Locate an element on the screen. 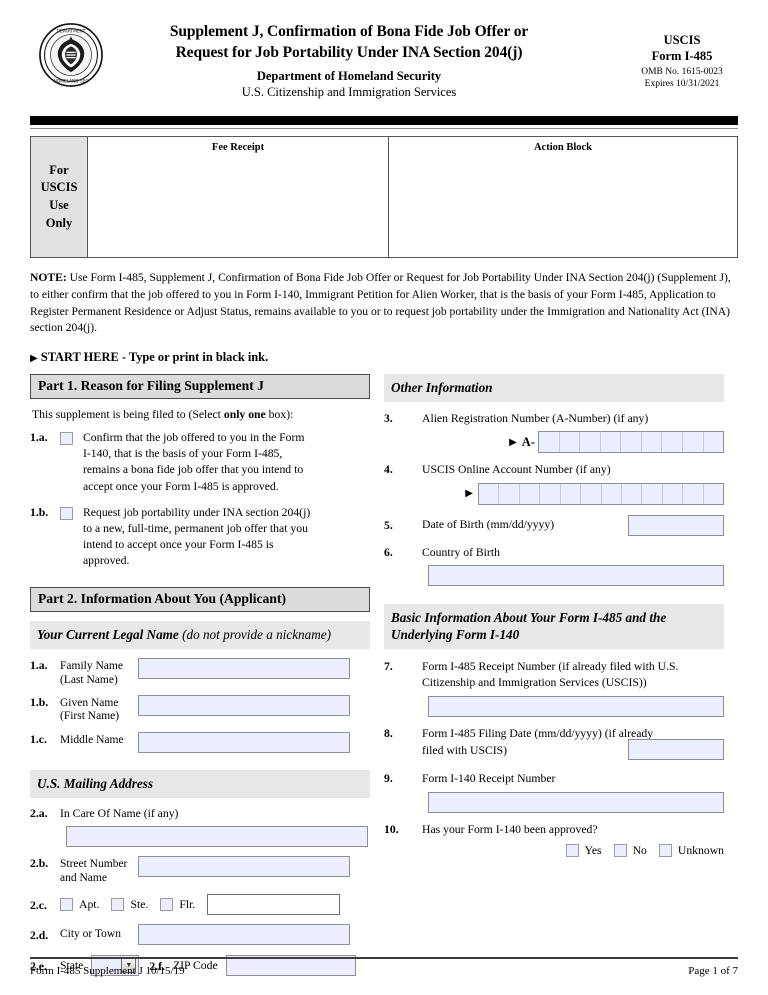 The height and width of the screenshot is (995, 768). field-date-of-birth-label: Date of Birth (mm/dd/yyyy) is located at coordinates (488, 525).